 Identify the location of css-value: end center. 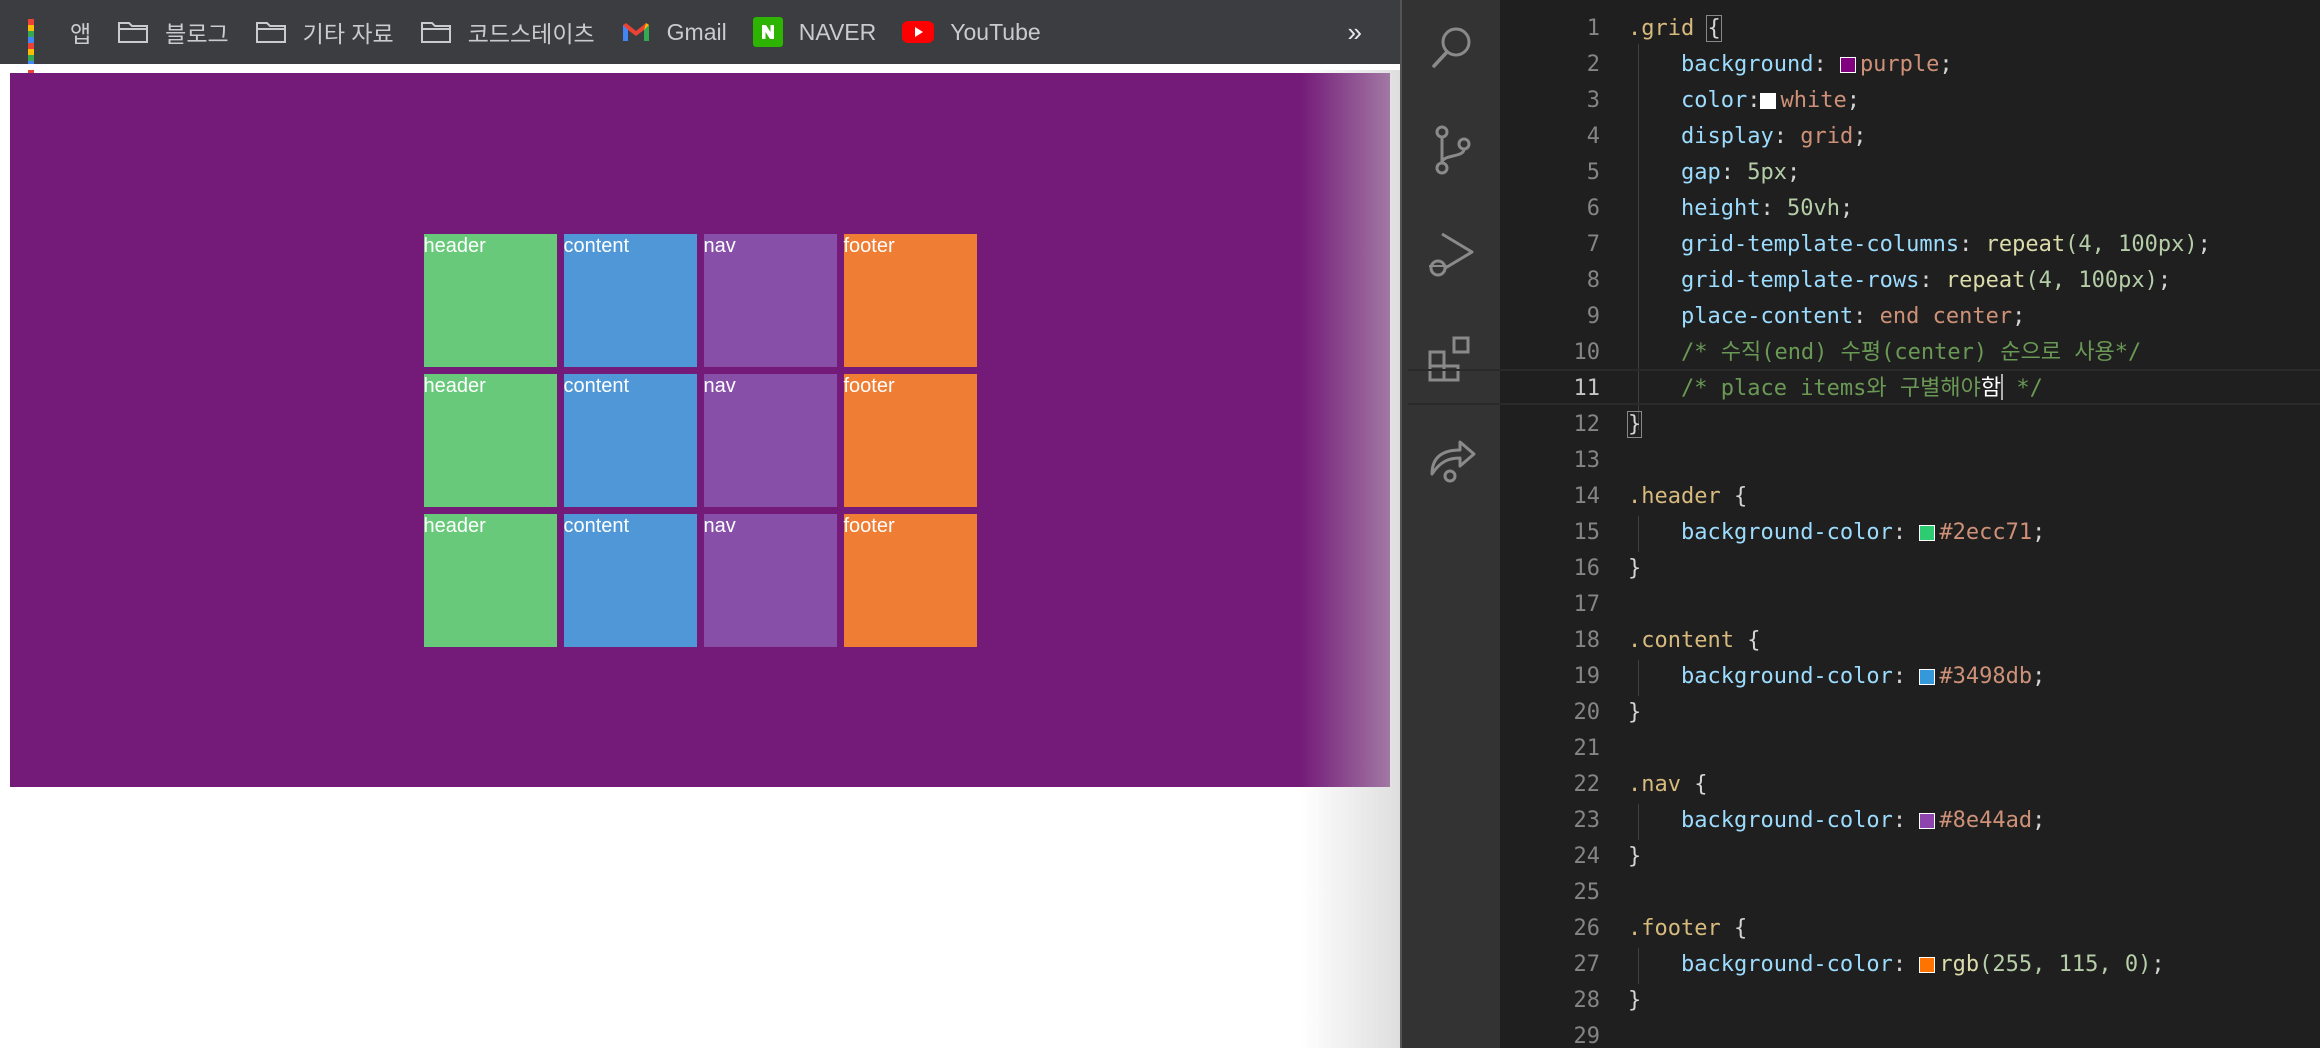
(1946, 316).